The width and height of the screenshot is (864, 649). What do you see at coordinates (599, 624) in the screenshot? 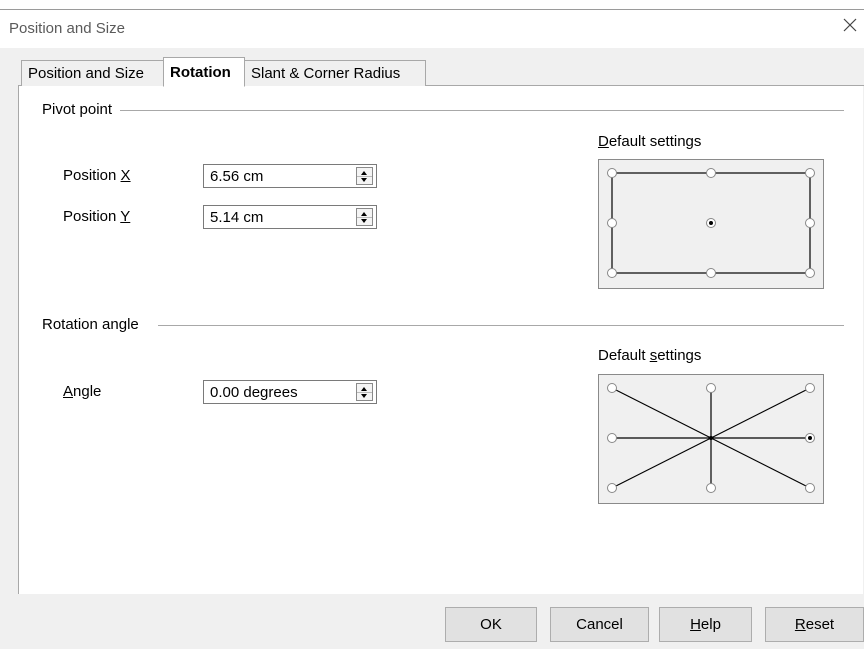
I see `cancel-button: Cancel` at bounding box center [599, 624].